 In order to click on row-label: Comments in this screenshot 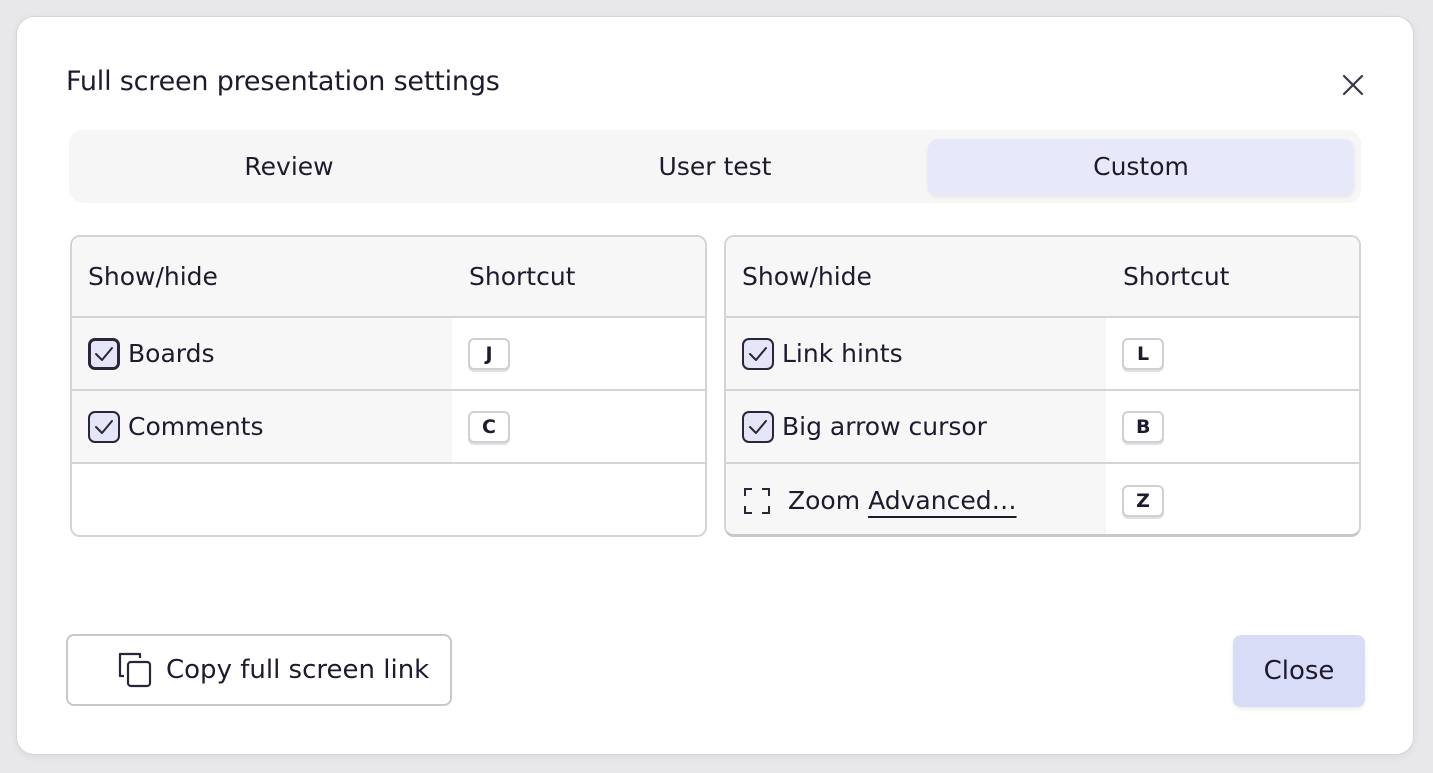, I will do `click(196, 426)`.